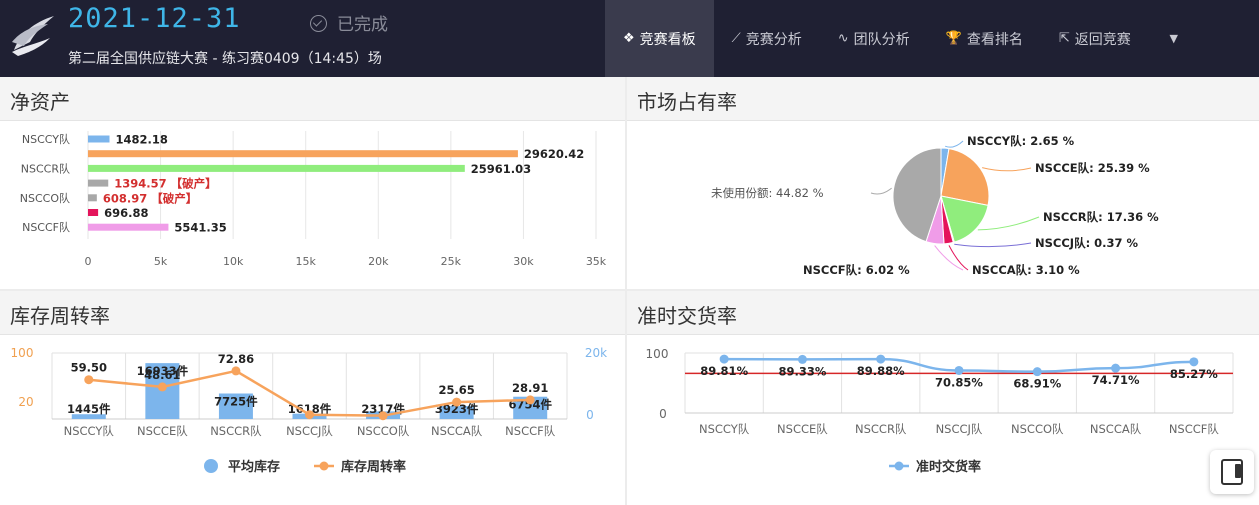 The width and height of the screenshot is (1259, 505). Describe the element at coordinates (88, 261) in the screenshot. I see `x-tick-label: 0` at that location.